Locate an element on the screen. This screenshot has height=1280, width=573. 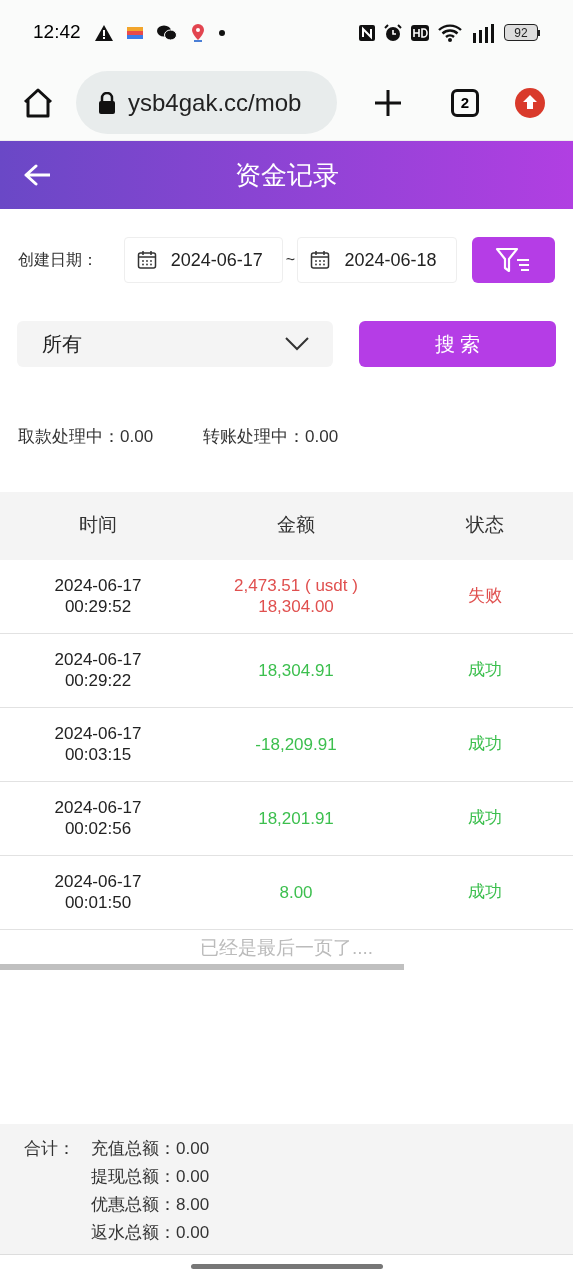
amount-cell: 8.00 is located at coordinates (296, 892).